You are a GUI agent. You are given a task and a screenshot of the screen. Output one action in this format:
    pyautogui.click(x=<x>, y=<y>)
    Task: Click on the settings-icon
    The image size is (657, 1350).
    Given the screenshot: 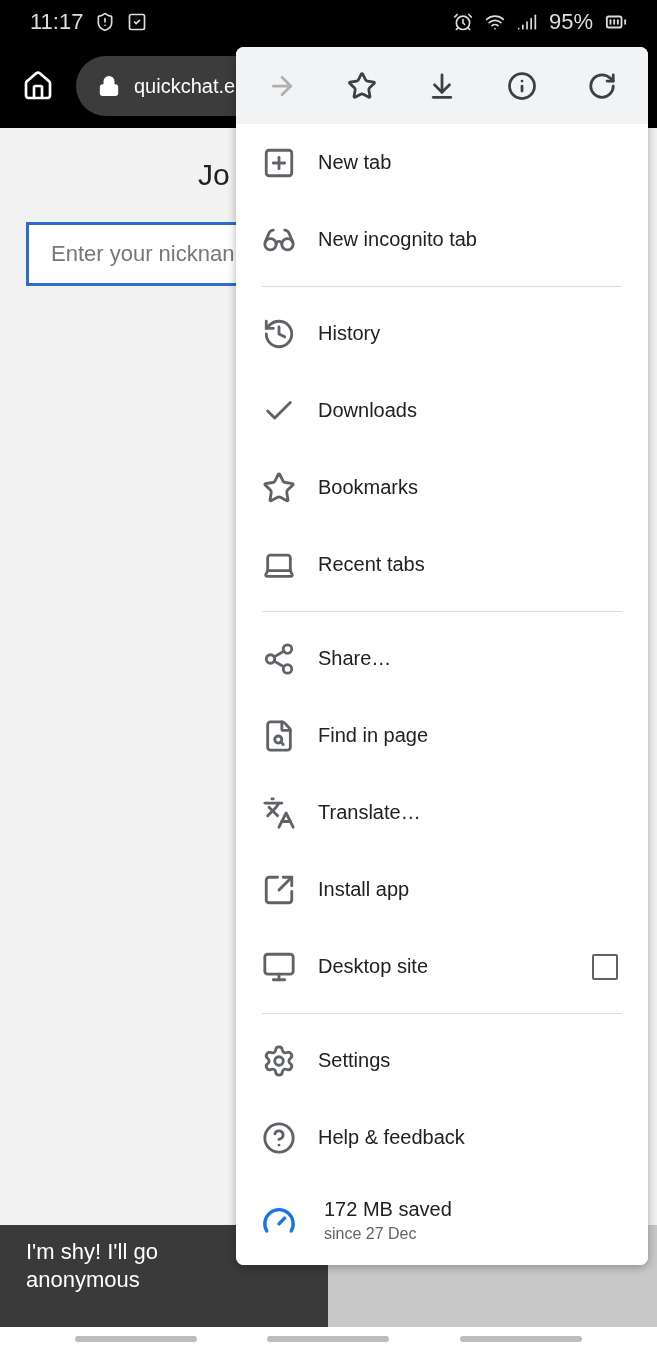 What is the action you would take?
    pyautogui.click(x=279, y=1060)
    